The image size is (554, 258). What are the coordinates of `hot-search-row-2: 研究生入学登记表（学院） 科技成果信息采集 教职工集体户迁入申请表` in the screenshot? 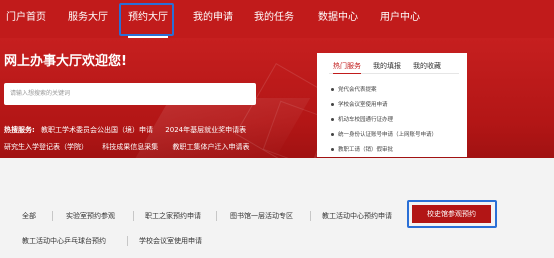 It's located at (126, 147).